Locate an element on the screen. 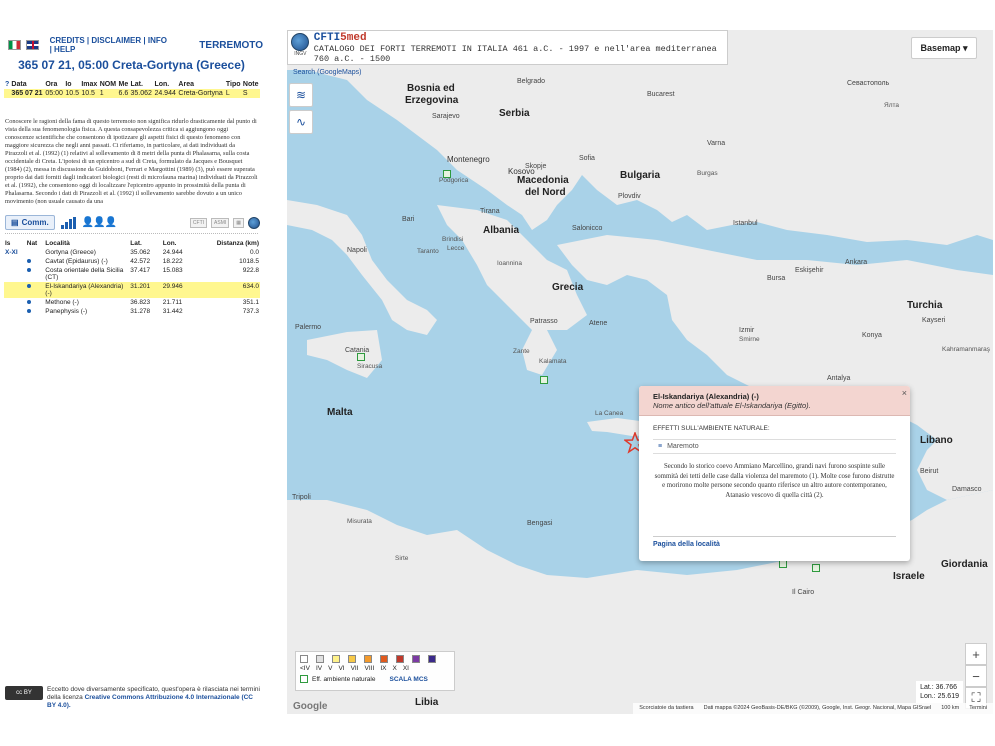 This screenshot has height=746, width=995. basemap-dropdown: Basemap ▾ is located at coordinates (944, 48).